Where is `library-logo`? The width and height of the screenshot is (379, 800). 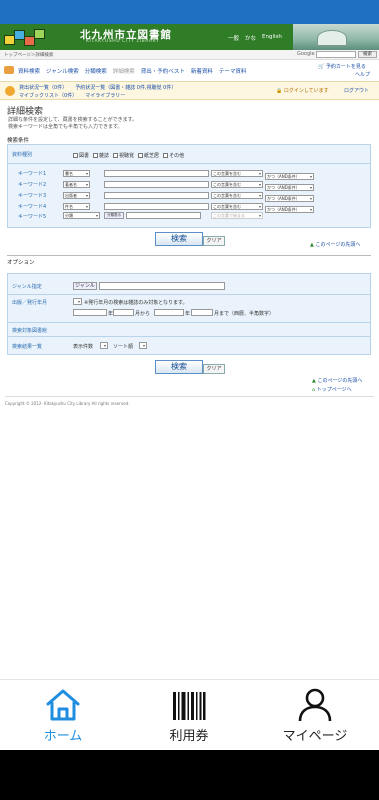 library-logo is located at coordinates (26, 37).